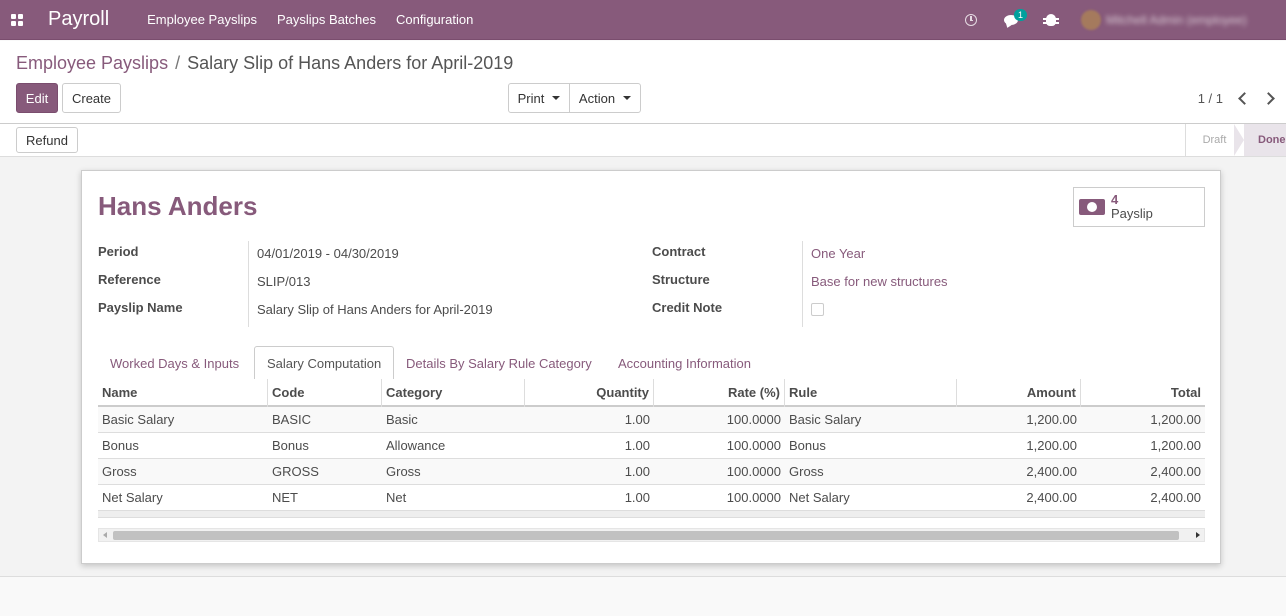  Describe the element at coordinates (556, 98) in the screenshot. I see `caret-down-icon` at that location.